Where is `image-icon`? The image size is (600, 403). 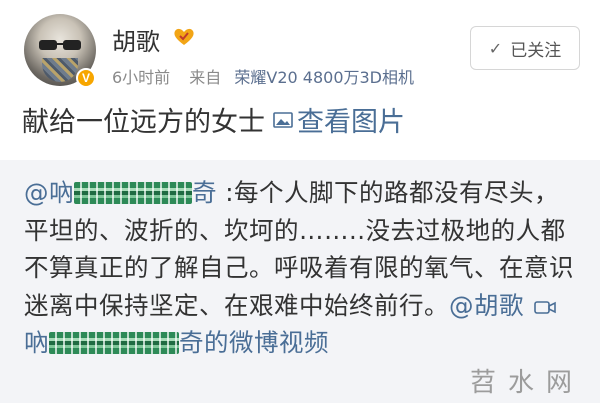
image-icon is located at coordinates (283, 119).